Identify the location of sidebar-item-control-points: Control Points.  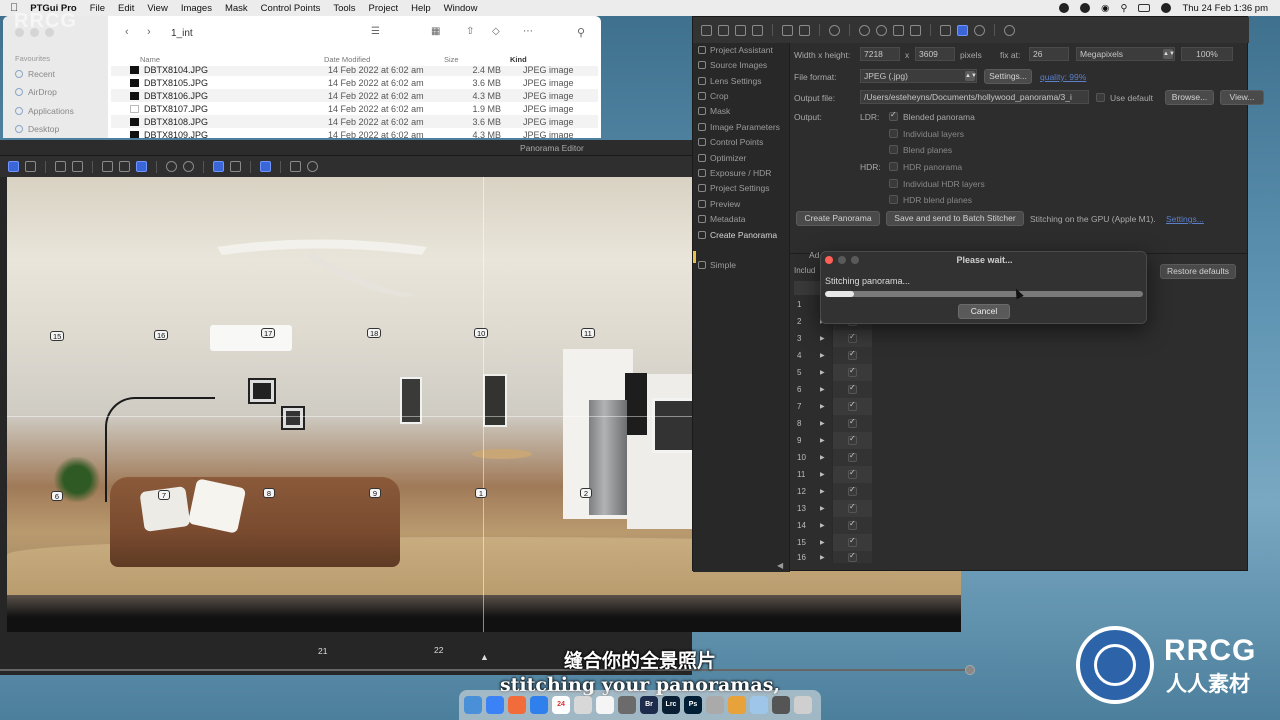
(730, 142).